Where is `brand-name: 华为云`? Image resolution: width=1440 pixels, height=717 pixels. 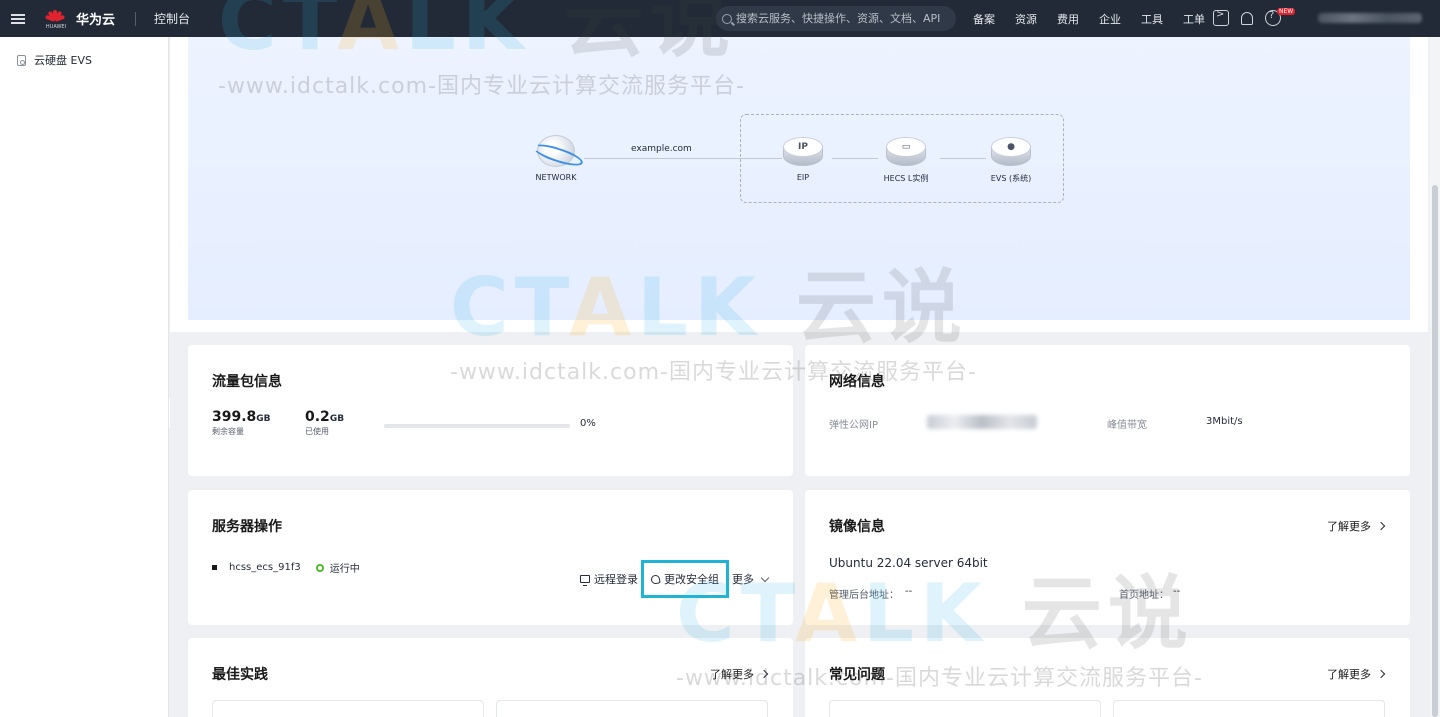
brand-name: 华为云 is located at coordinates (96, 20).